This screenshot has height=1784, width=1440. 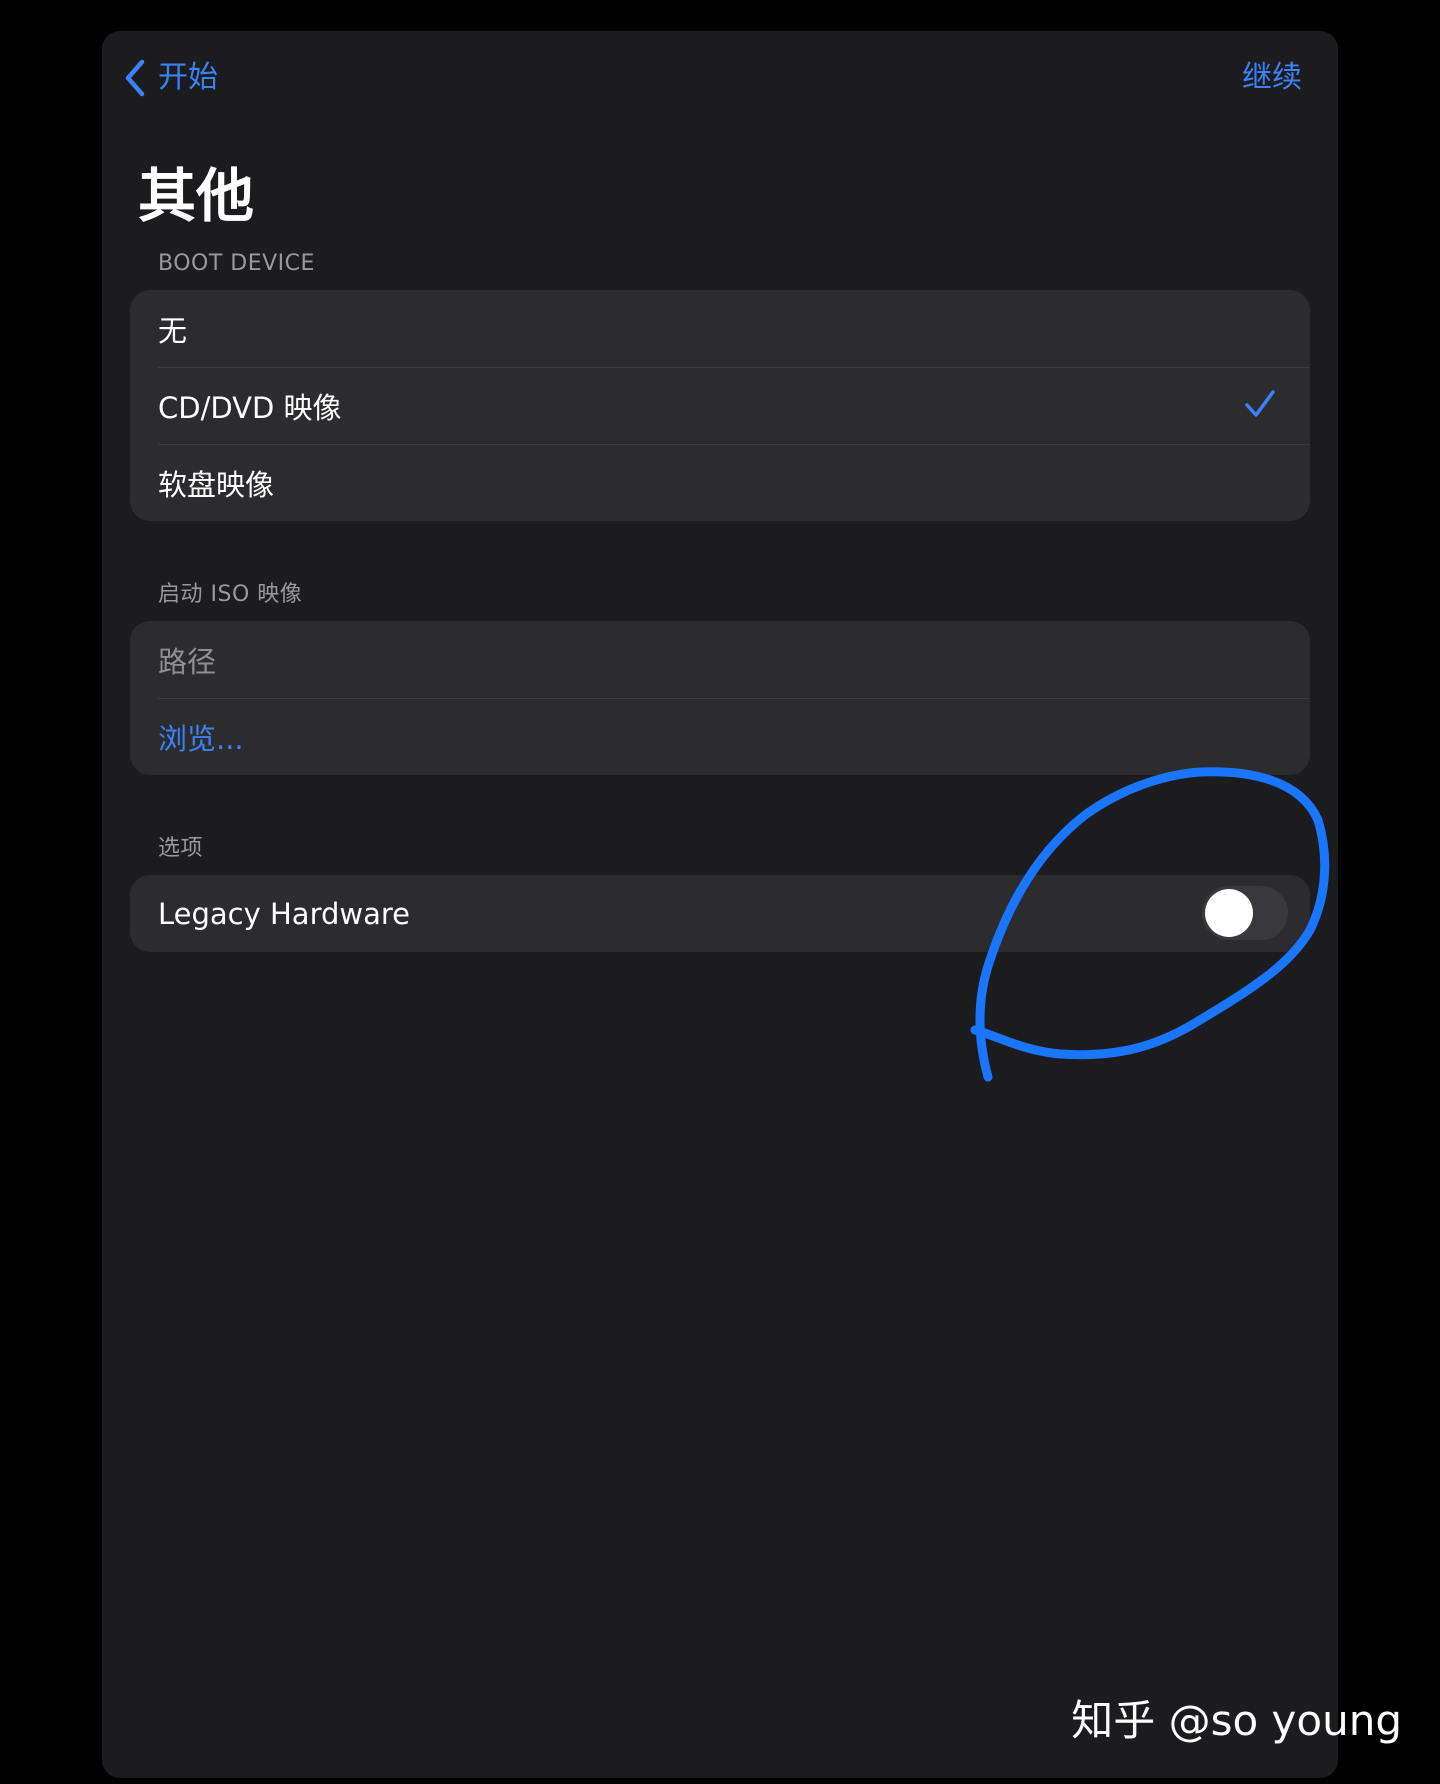 What do you see at coordinates (1260, 407) in the screenshot?
I see `checkmark-icon` at bounding box center [1260, 407].